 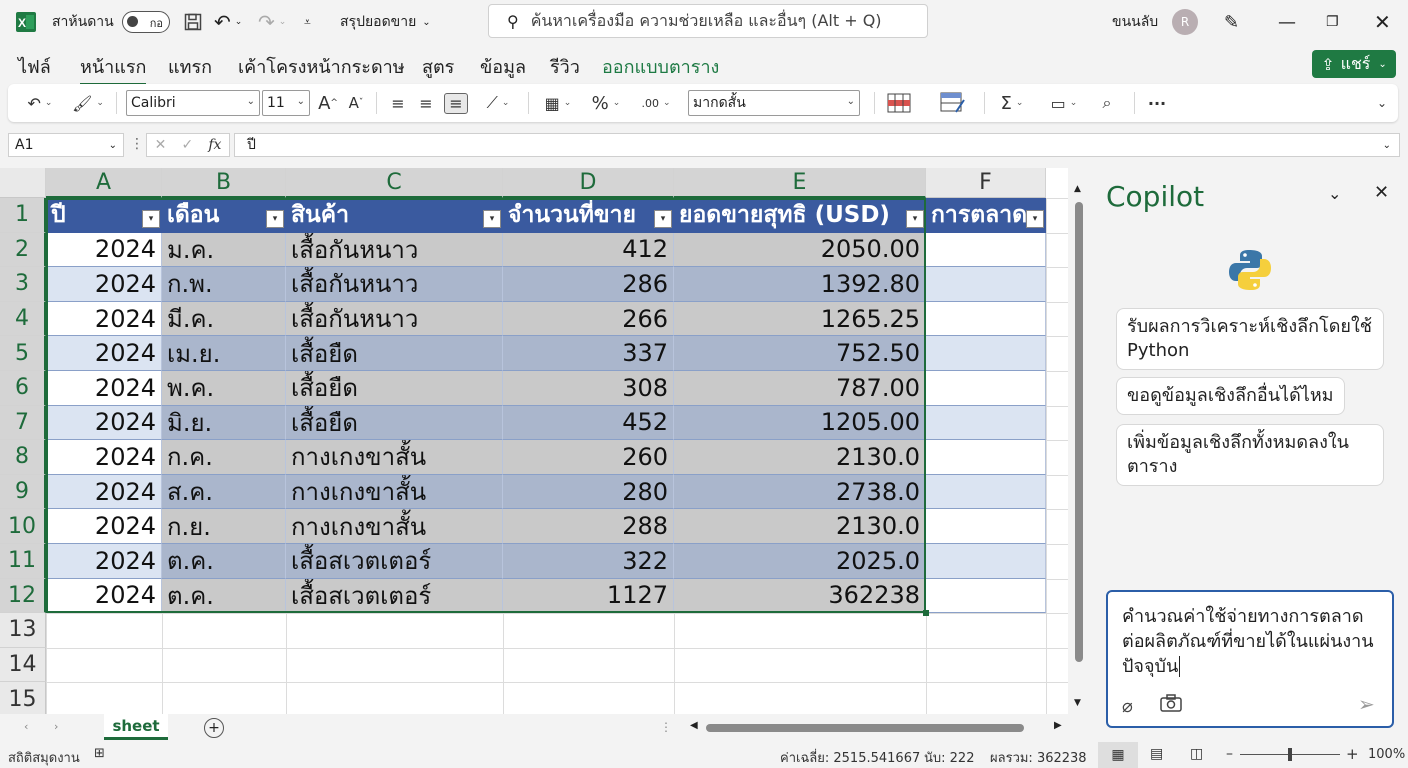 What do you see at coordinates (23, 423) in the screenshot?
I see `row-header-7: 7` at bounding box center [23, 423].